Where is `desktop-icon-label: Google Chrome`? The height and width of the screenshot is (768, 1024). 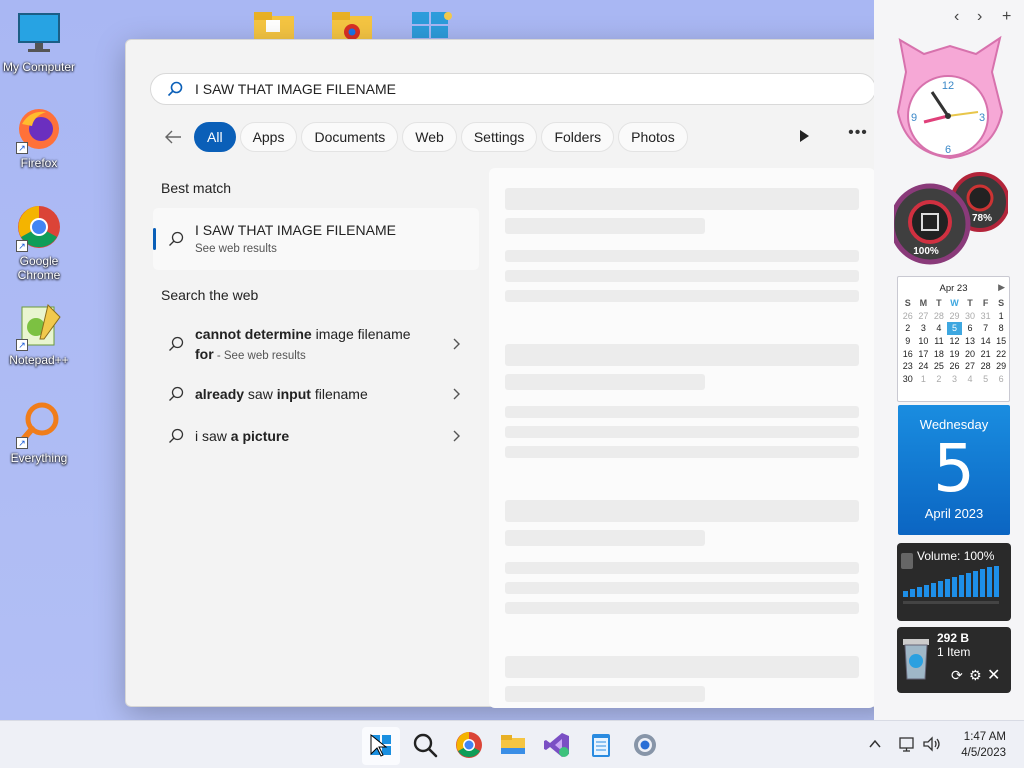
desktop-icon-label: Google Chrome is located at coordinates (39, 268).